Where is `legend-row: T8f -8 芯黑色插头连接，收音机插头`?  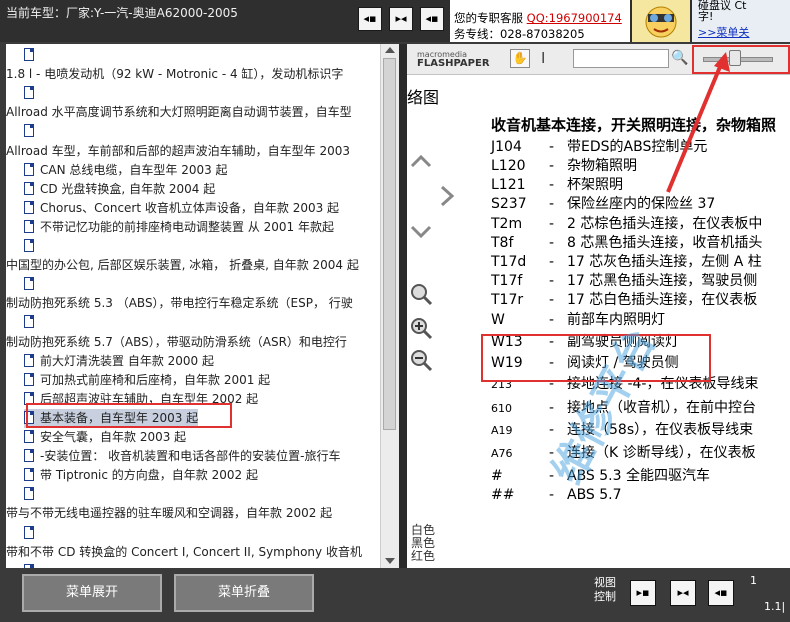
legend-row: T8f -8 芯黑色插头连接，收音机插头 is located at coordinates (626, 242).